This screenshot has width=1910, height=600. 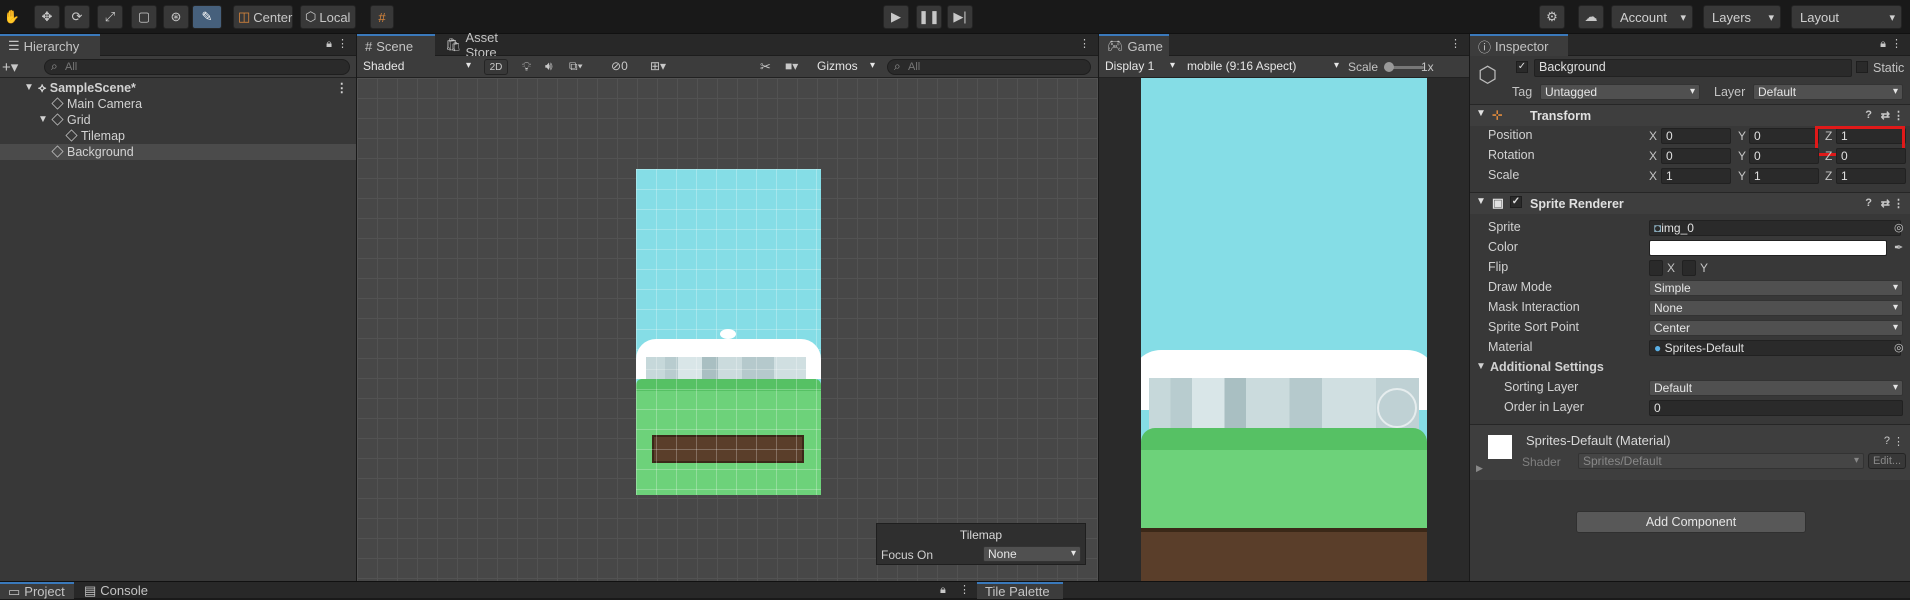 What do you see at coordinates (1784, 176) in the screenshot?
I see `scale-y-field: 1` at bounding box center [1784, 176].